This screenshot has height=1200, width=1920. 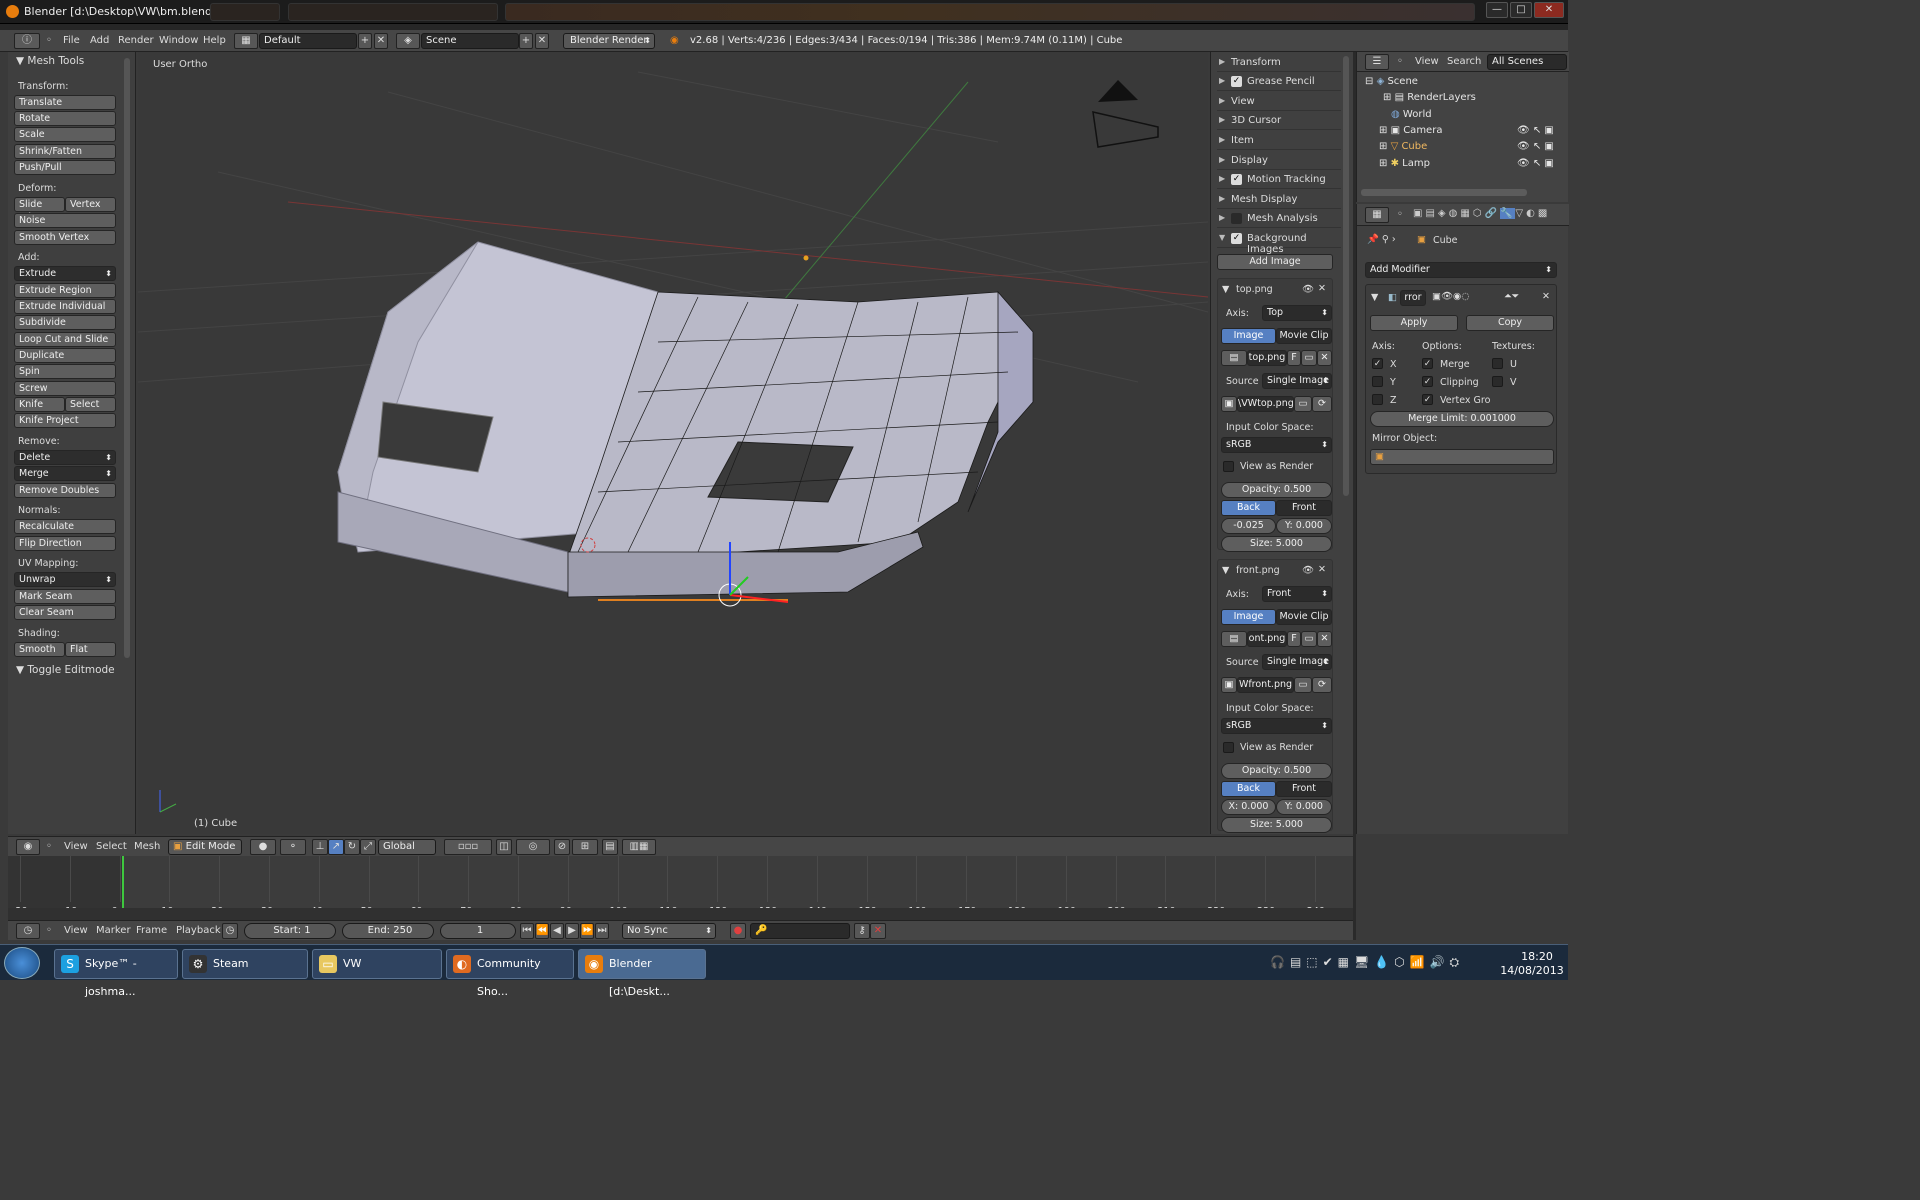 What do you see at coordinates (470, 41) in the screenshot?
I see `scene-field: Scene` at bounding box center [470, 41].